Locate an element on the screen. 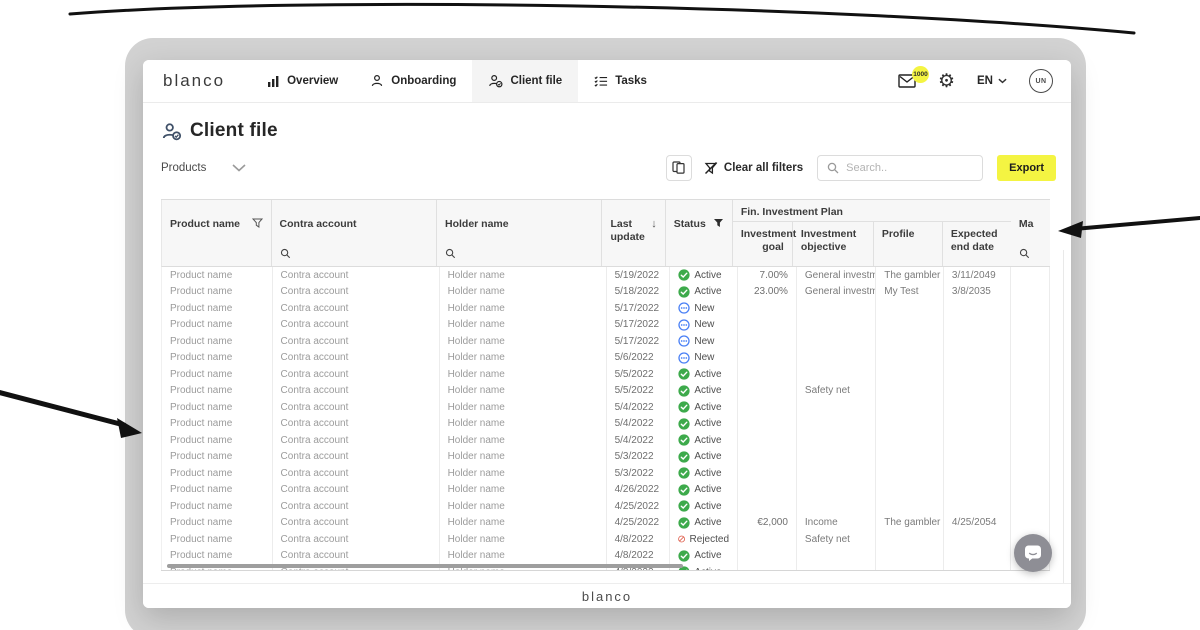 Image resolution: width=1200 pixels, height=630 pixels. tab-overview: Overview is located at coordinates (302, 81).